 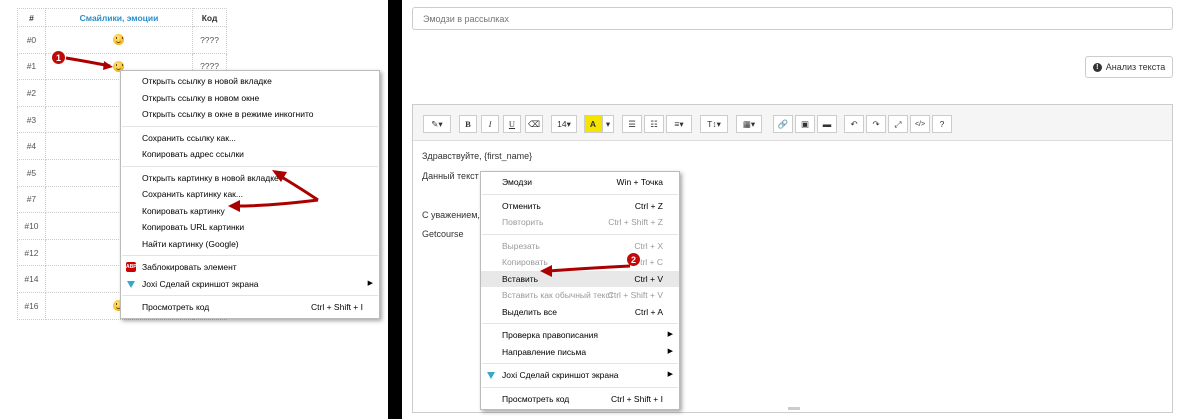 I want to click on menu-shortcut: Ctrl + Z, so click(x=648, y=205).